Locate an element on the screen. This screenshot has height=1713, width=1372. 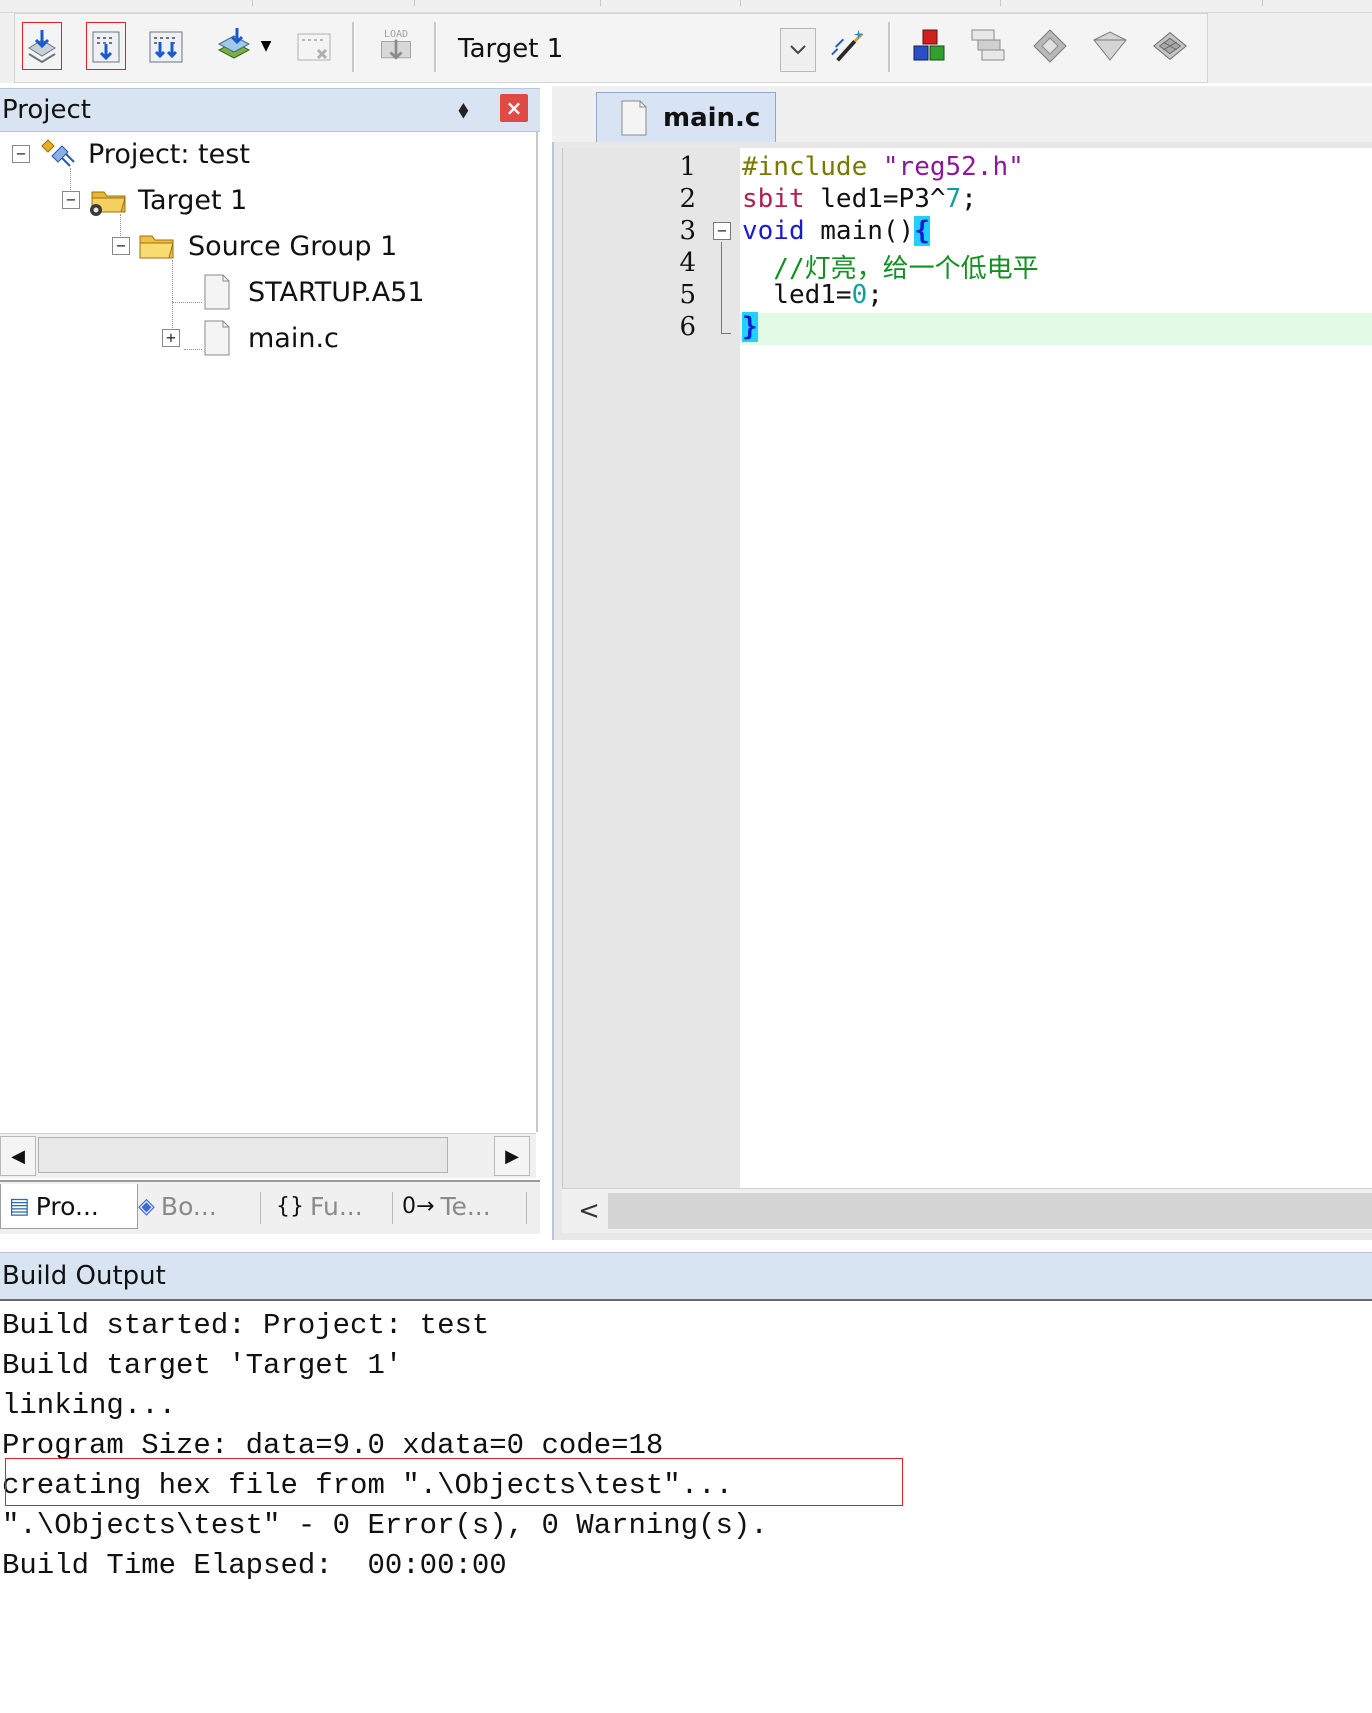
rebuild-icon is located at coordinates (166, 47).